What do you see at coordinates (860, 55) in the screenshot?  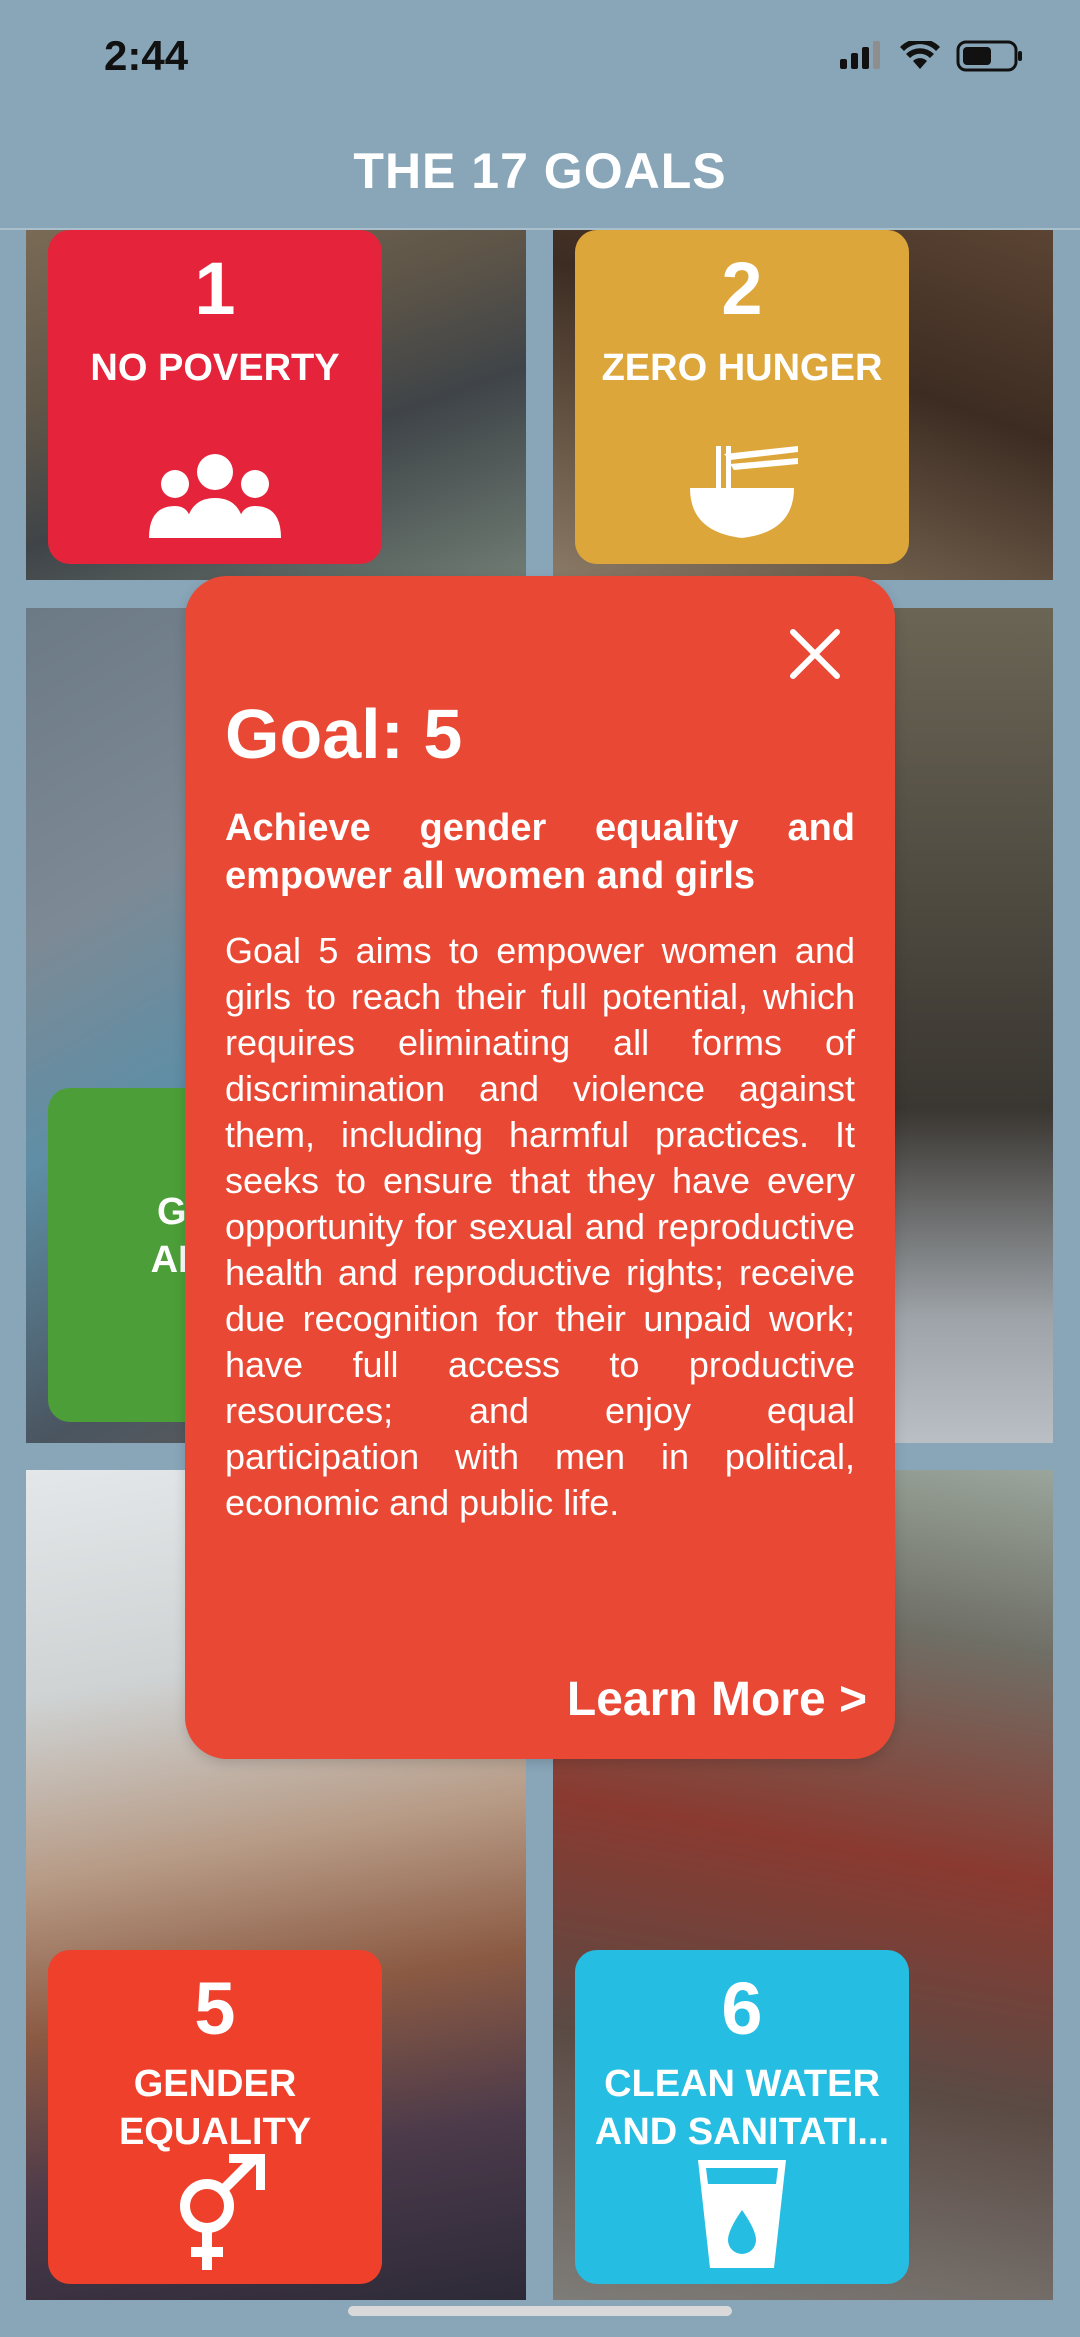 I see `cellular-signal-icon` at bounding box center [860, 55].